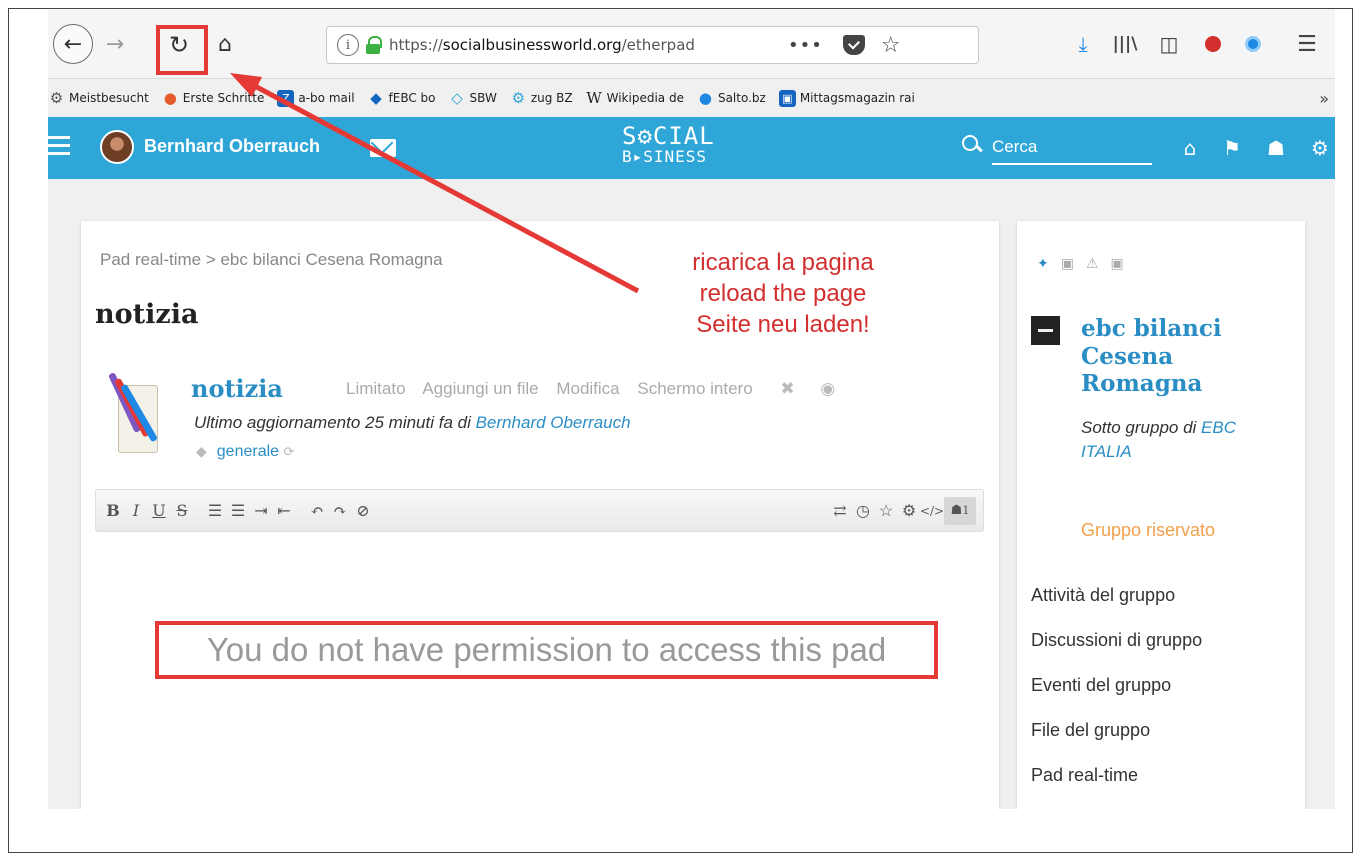  What do you see at coordinates (289, 451) in the screenshot?
I see `refresh-icon: ⟳` at bounding box center [289, 451].